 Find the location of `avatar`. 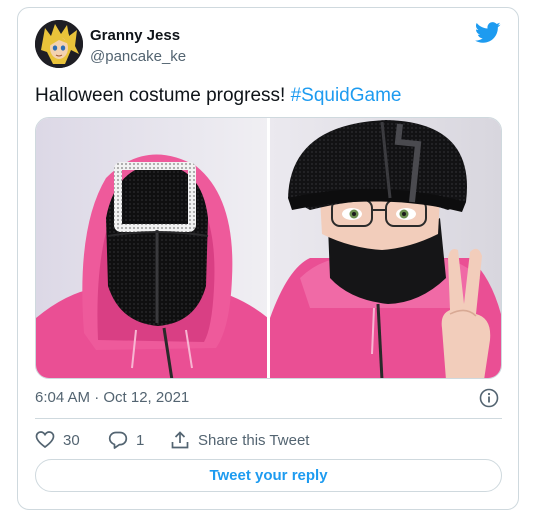

avatar is located at coordinates (59, 44).